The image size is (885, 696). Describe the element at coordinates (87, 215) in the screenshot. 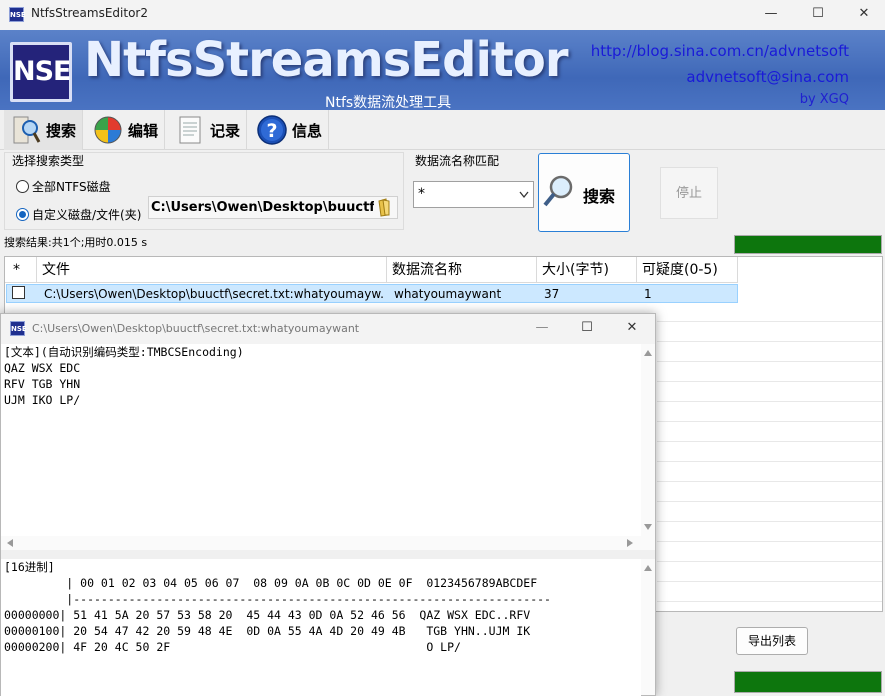

I see `radio-custom-label: 自定义磁盘/文件(夹)` at that location.